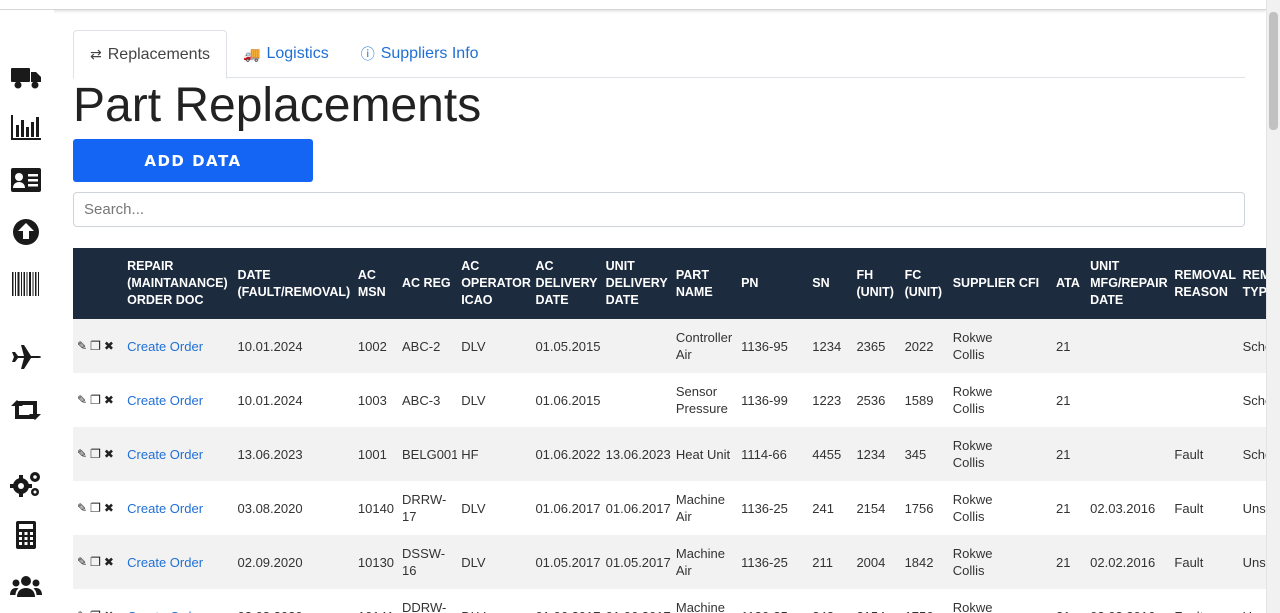 This screenshot has height=613, width=1280. I want to click on column-header: AC Operator ICAO, so click(494, 283).